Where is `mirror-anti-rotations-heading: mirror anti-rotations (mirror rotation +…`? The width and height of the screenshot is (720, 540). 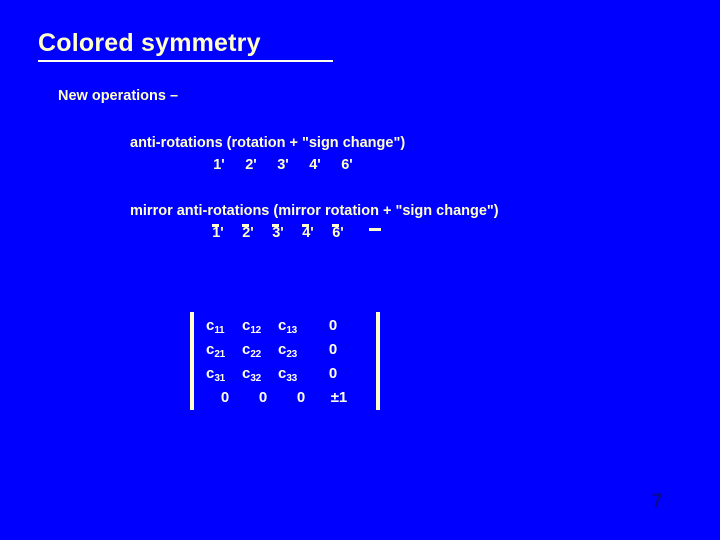 mirror-anti-rotations-heading: mirror anti-rotations (mirror rotation +… is located at coordinates (314, 211).